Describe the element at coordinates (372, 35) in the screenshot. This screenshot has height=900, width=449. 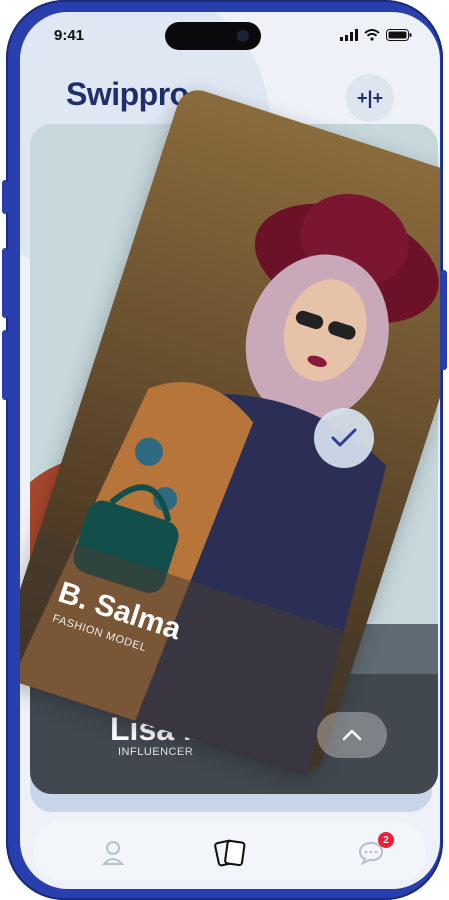
I see `wifi-icon` at that location.